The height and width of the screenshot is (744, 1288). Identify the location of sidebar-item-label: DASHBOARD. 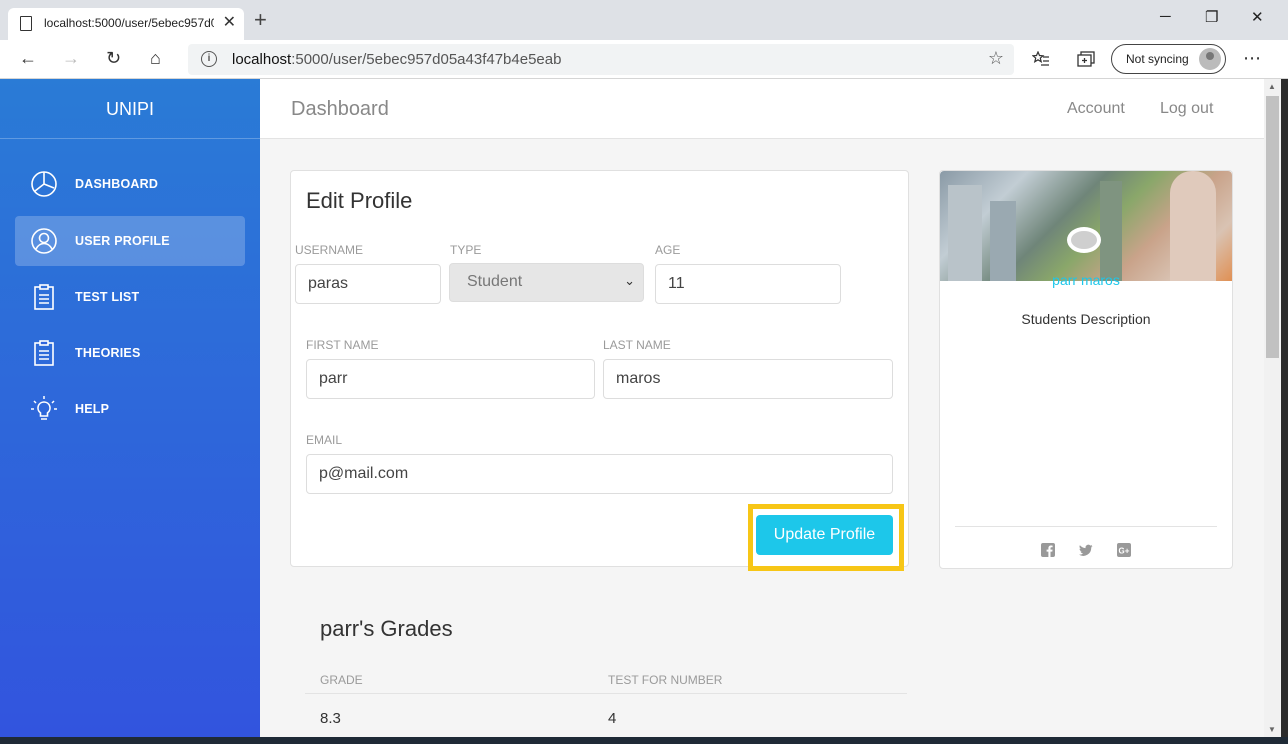
(117, 184).